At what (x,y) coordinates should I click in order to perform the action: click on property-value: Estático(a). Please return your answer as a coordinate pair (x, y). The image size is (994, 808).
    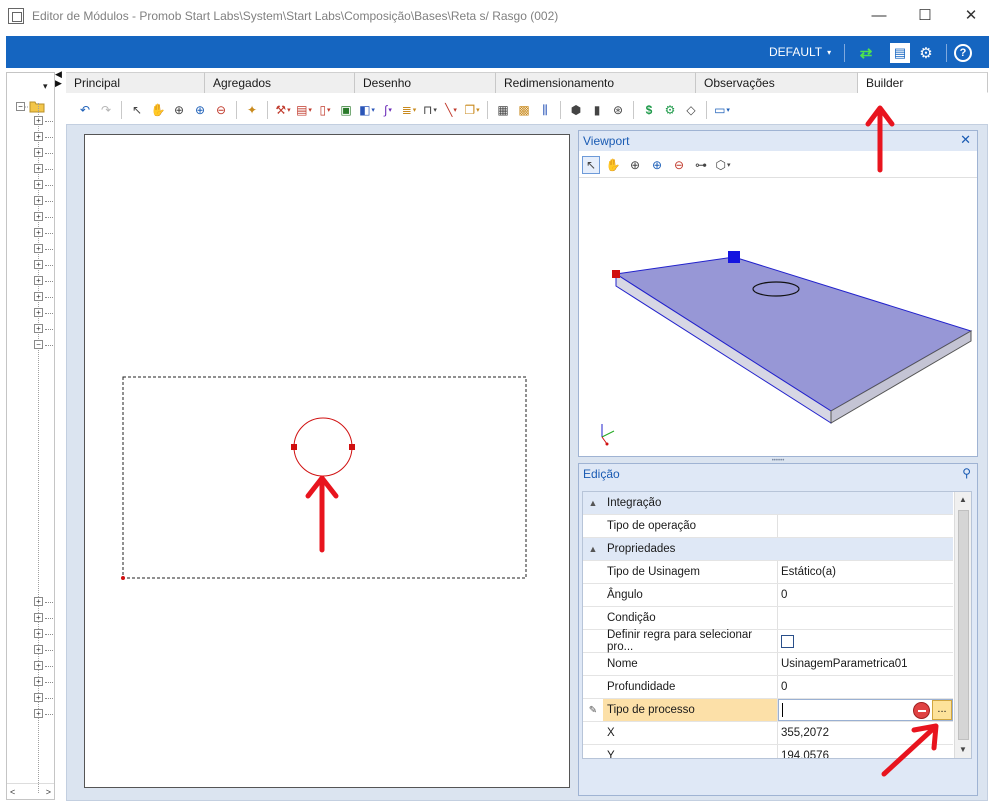
    Looking at the image, I should click on (865, 572).